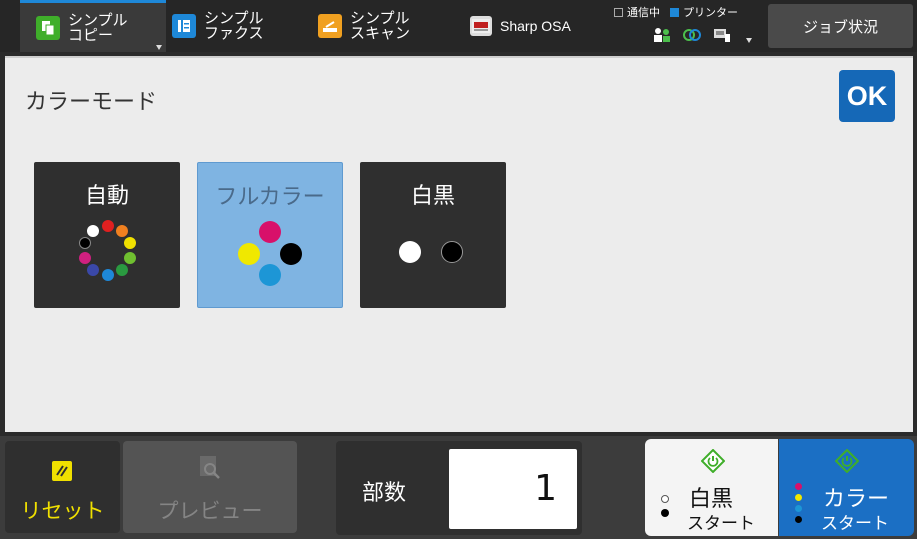 Image resolution: width=917 pixels, height=539 pixels. I want to click on communicating-label: 通信中, so click(643, 12).